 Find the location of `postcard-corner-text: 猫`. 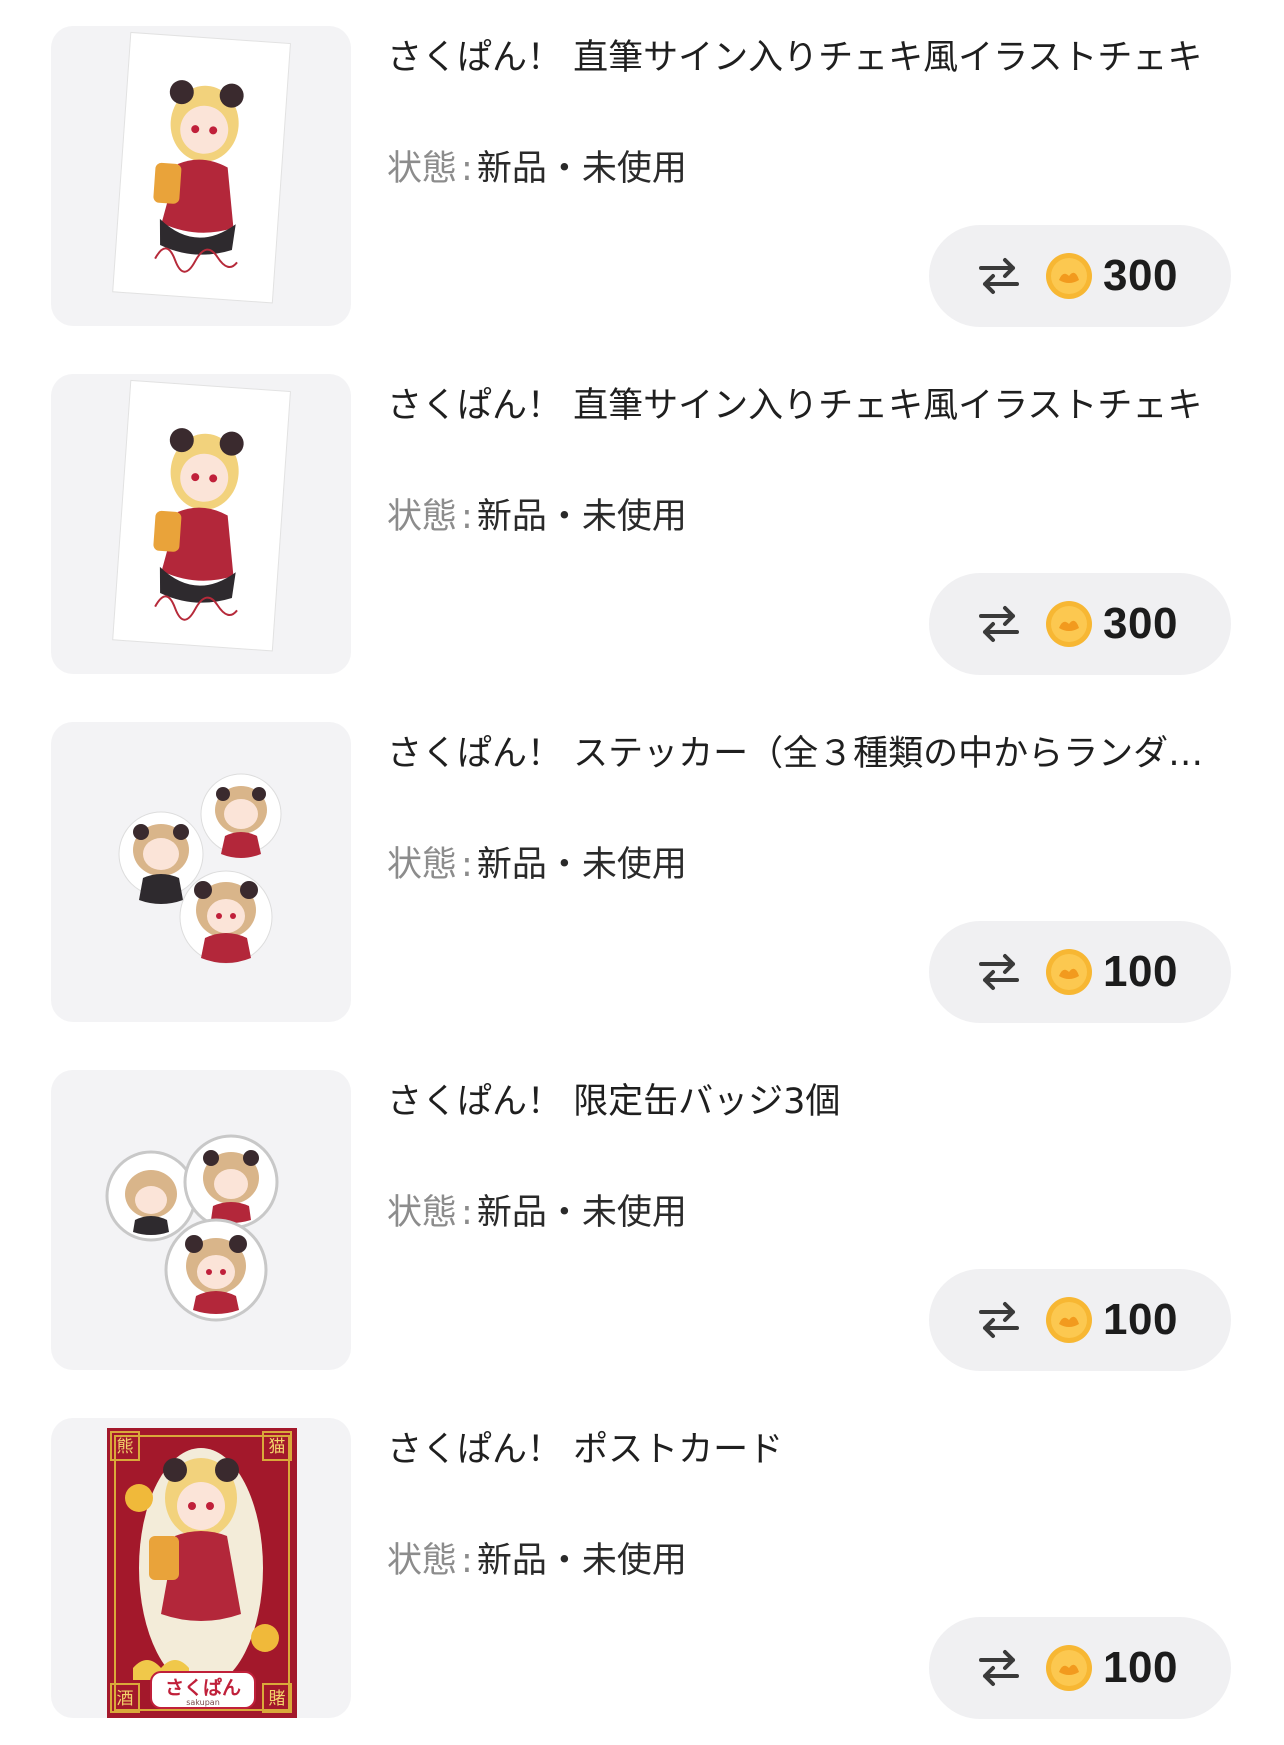

postcard-corner-text: 猫 is located at coordinates (277, 1447).